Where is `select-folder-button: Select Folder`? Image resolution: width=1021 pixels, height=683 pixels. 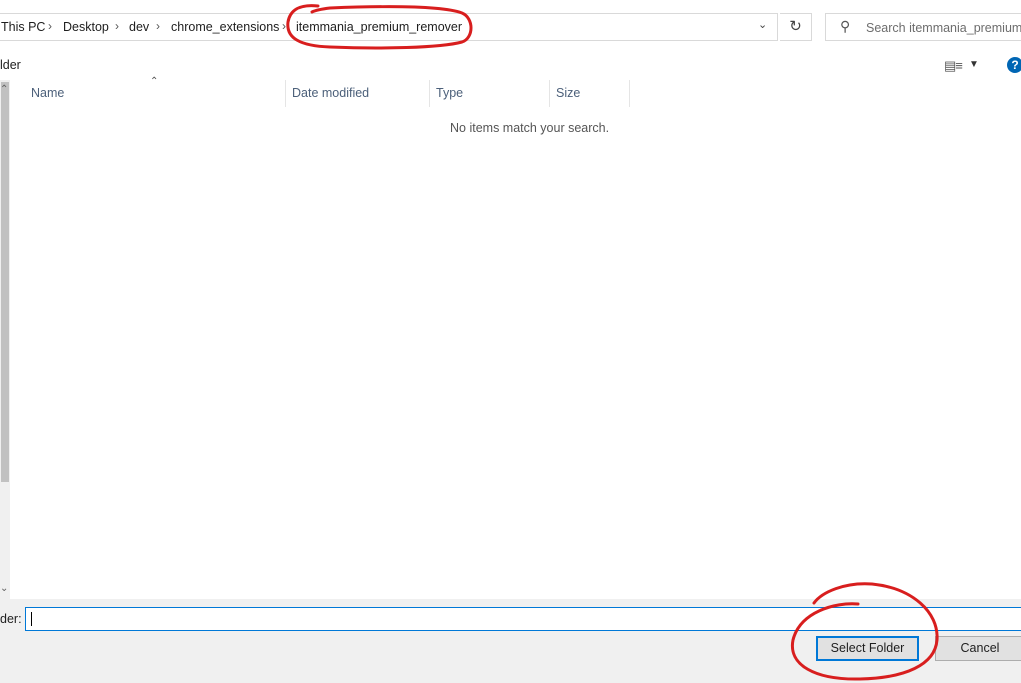
select-folder-button: Select Folder is located at coordinates (867, 648).